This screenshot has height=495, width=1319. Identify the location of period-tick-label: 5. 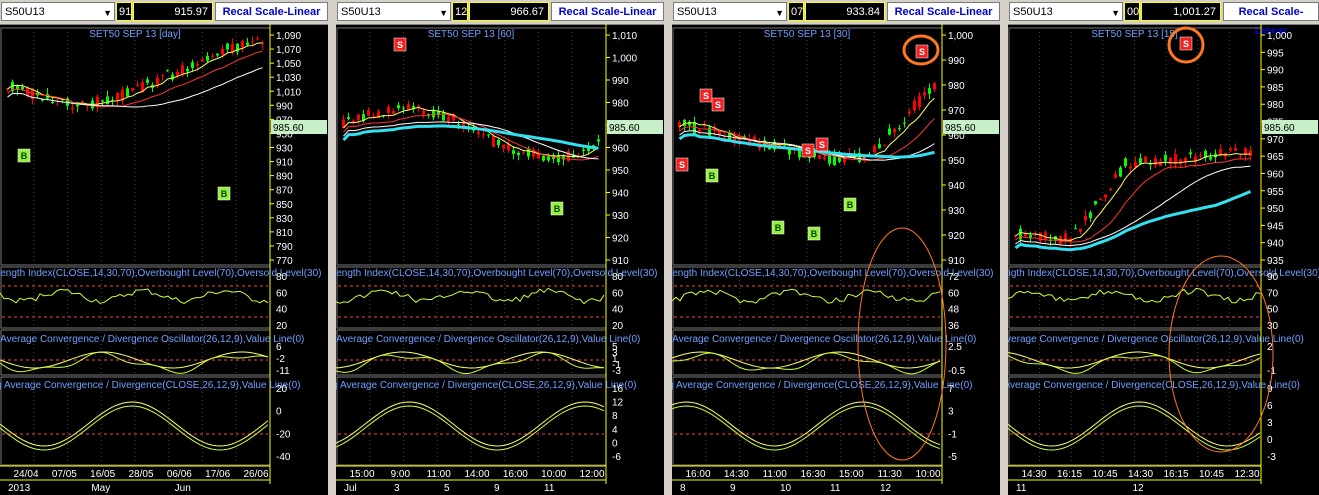
(447, 488).